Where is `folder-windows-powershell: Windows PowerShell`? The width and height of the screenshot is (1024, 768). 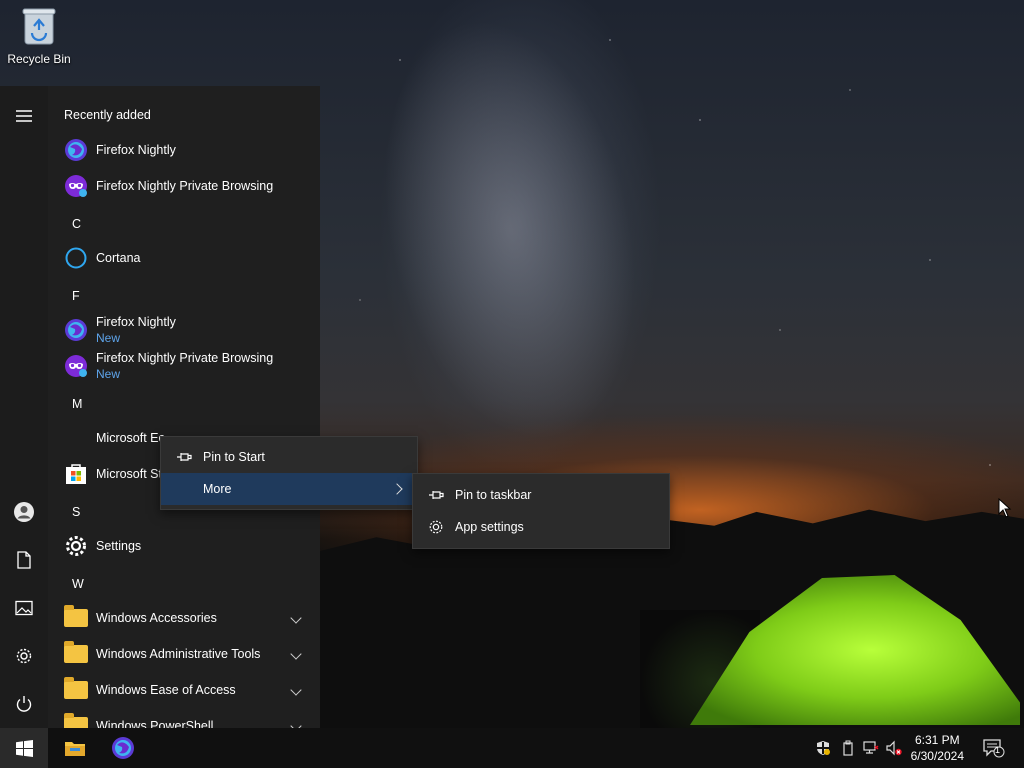 folder-windows-powershell: Windows PowerShell is located at coordinates (184, 720).